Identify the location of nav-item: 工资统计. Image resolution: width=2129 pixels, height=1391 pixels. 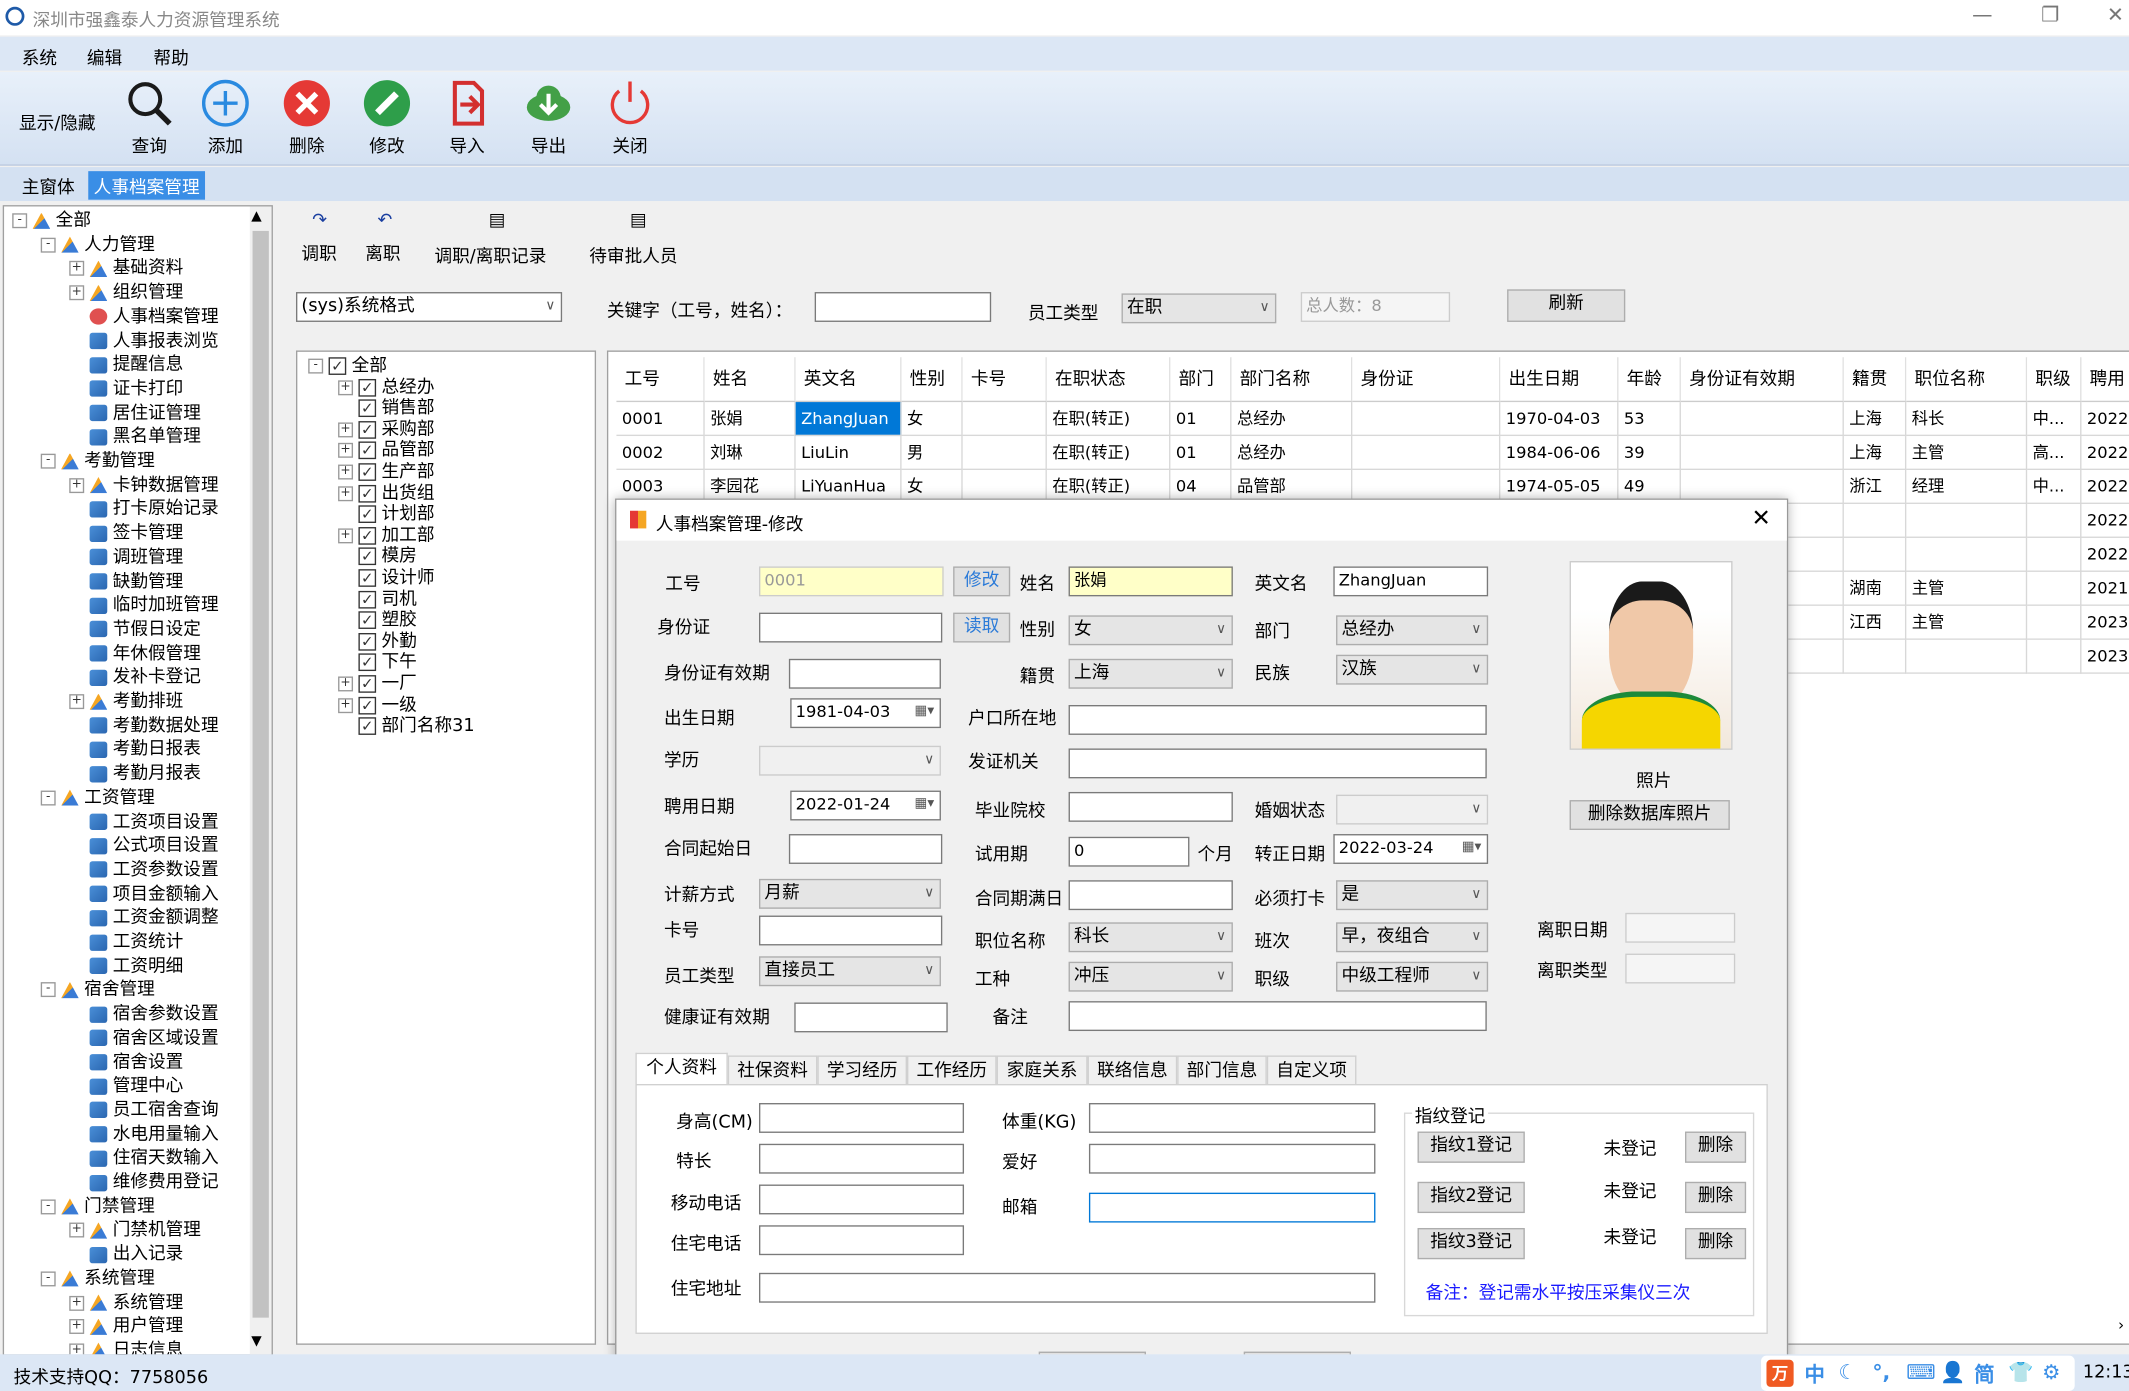
(126, 942).